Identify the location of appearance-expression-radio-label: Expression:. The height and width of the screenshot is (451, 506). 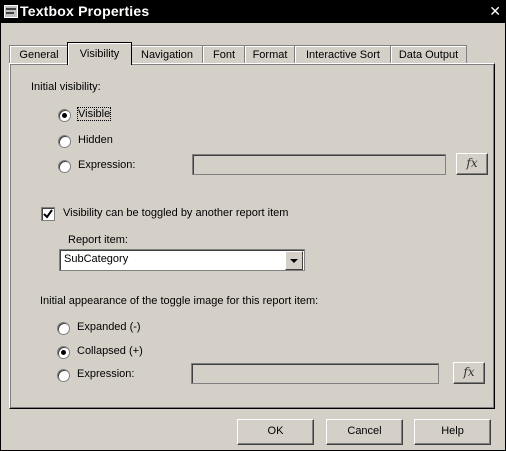
(105, 374).